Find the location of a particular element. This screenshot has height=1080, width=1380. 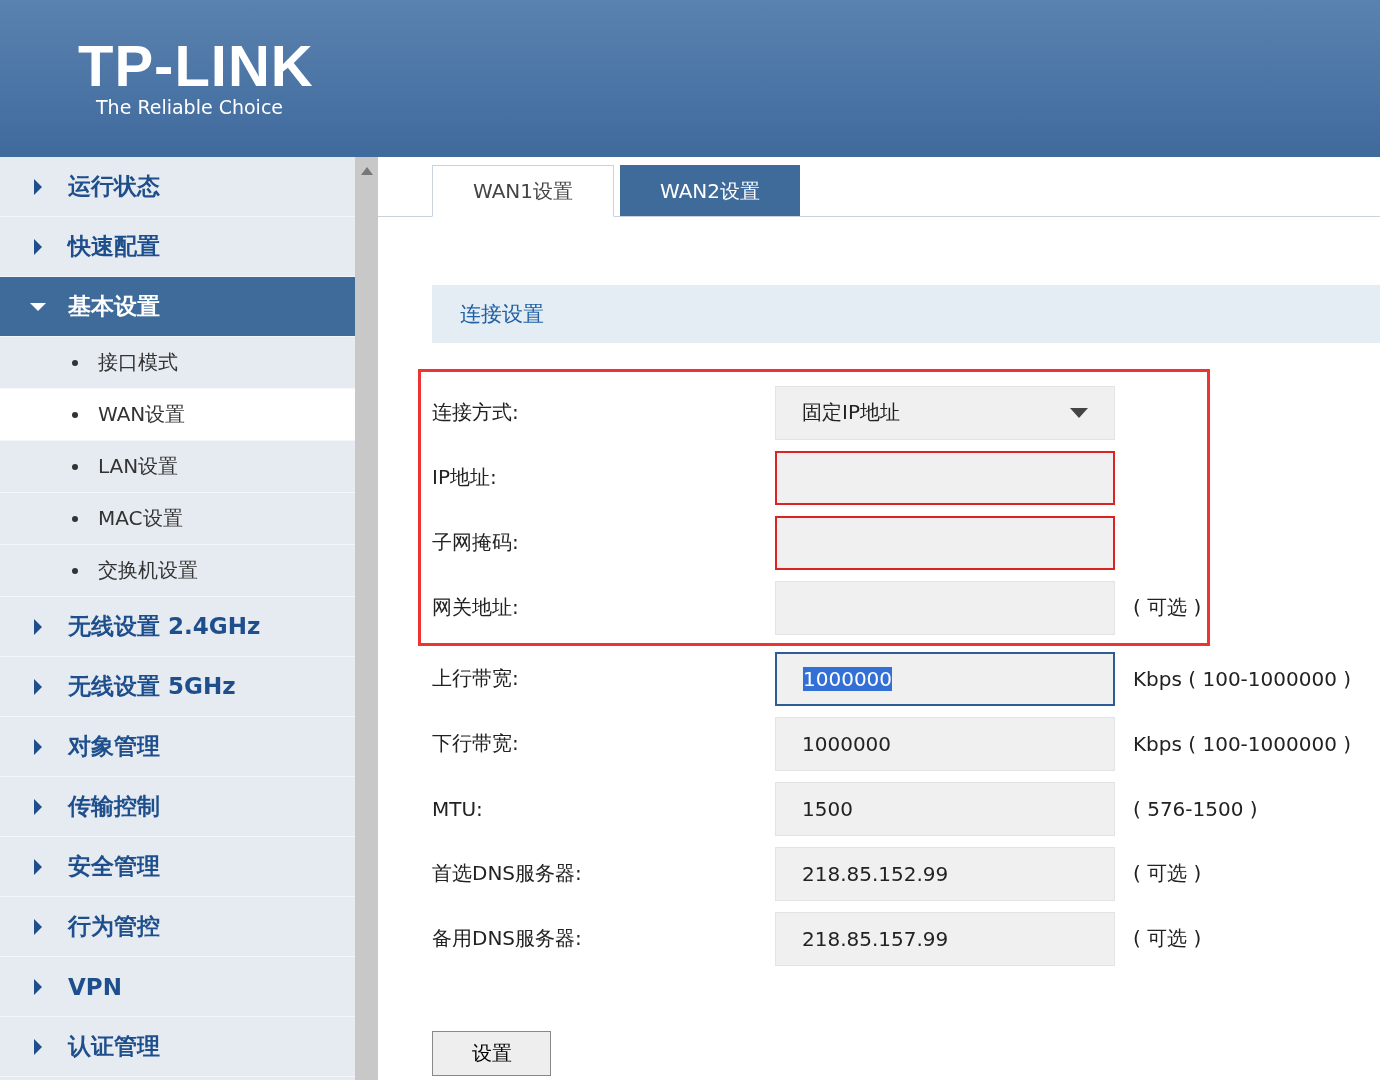

field-label: IP地址: is located at coordinates (465, 477).